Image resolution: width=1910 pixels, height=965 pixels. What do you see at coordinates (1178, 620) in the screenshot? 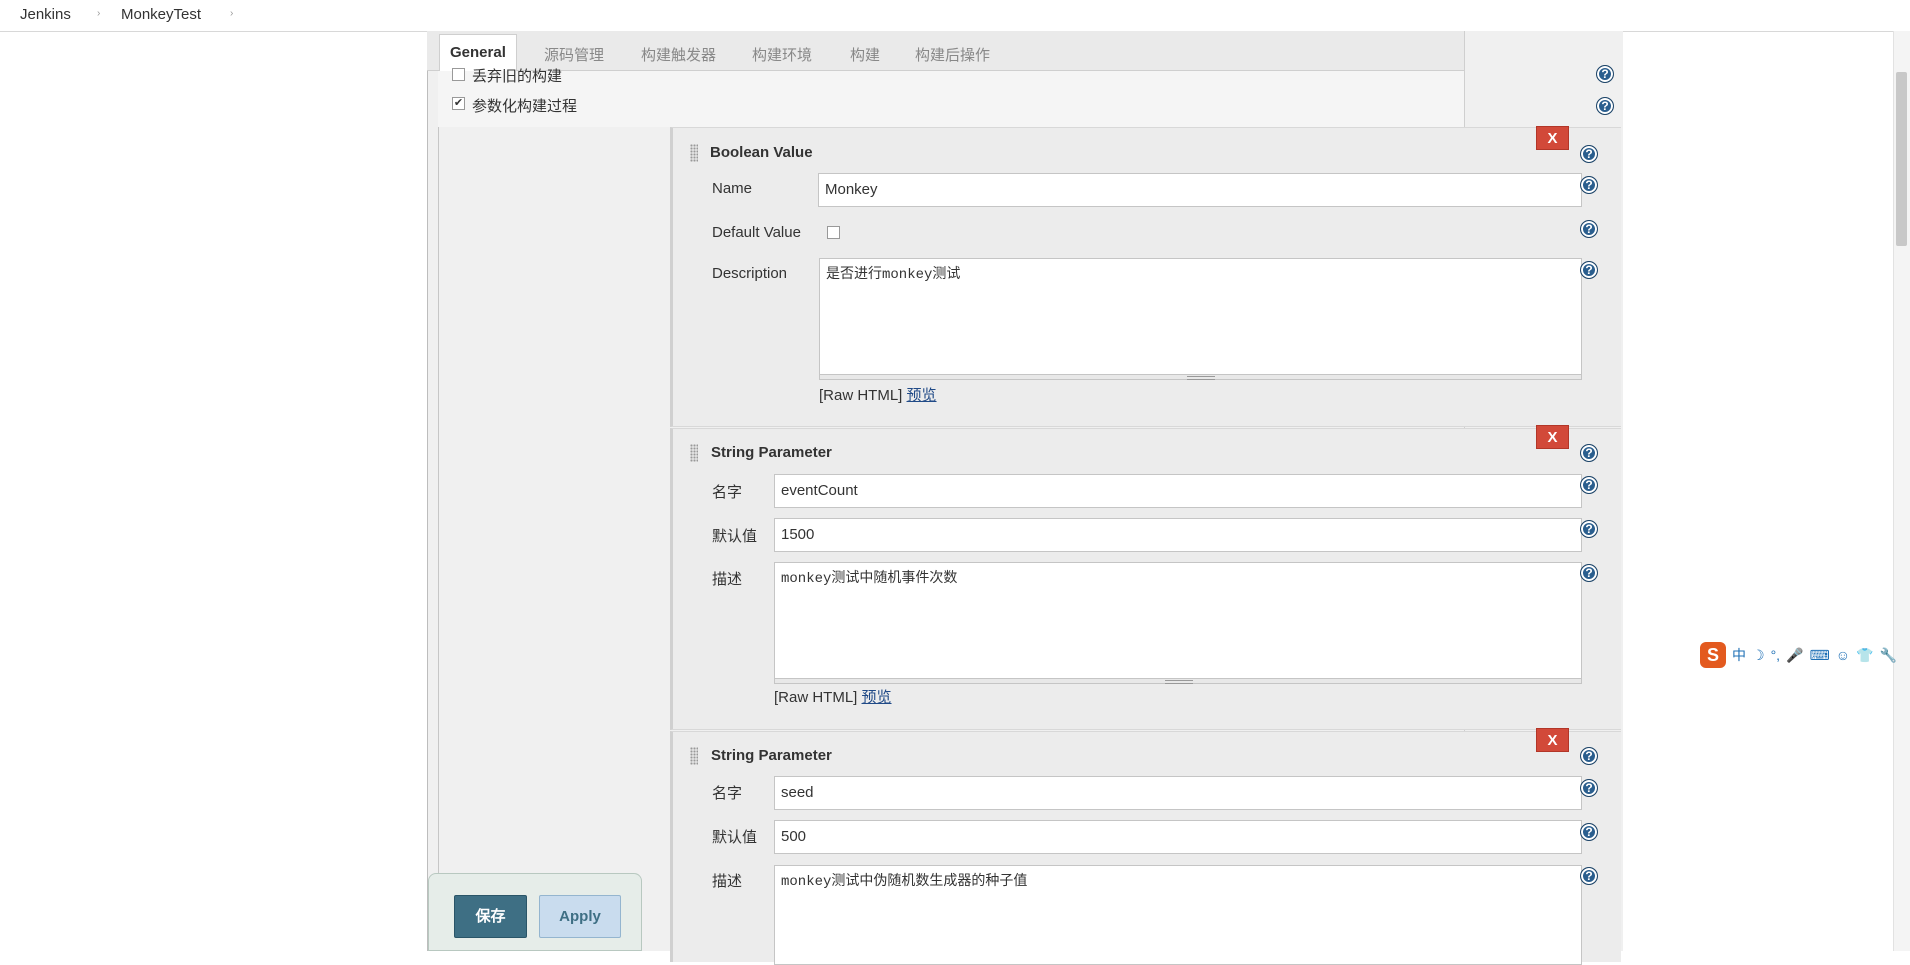
I see `description-textarea: monkey测试中随机事件次数` at bounding box center [1178, 620].